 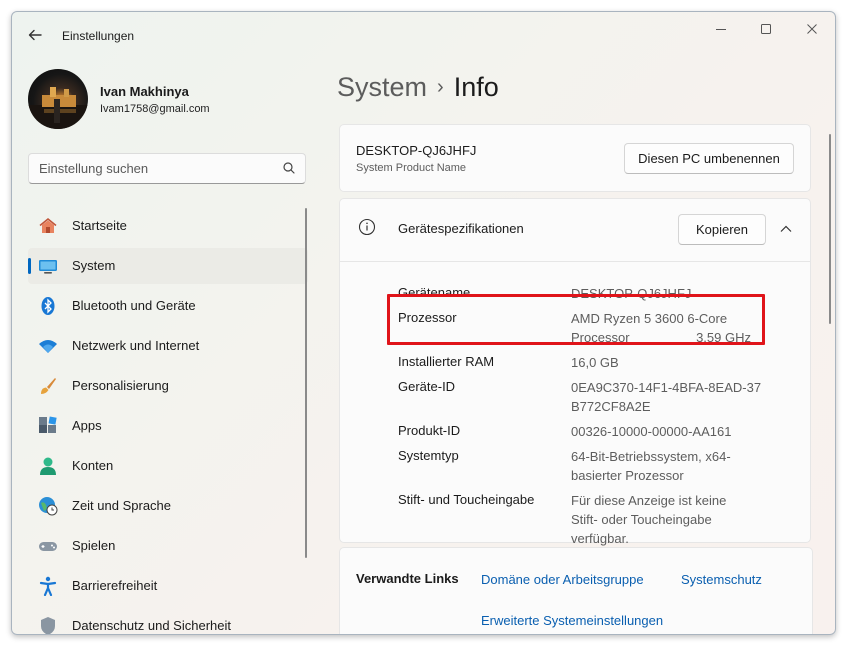 What do you see at coordinates (429, 430) in the screenshot?
I see `spec-label: Produkt-ID` at bounding box center [429, 430].